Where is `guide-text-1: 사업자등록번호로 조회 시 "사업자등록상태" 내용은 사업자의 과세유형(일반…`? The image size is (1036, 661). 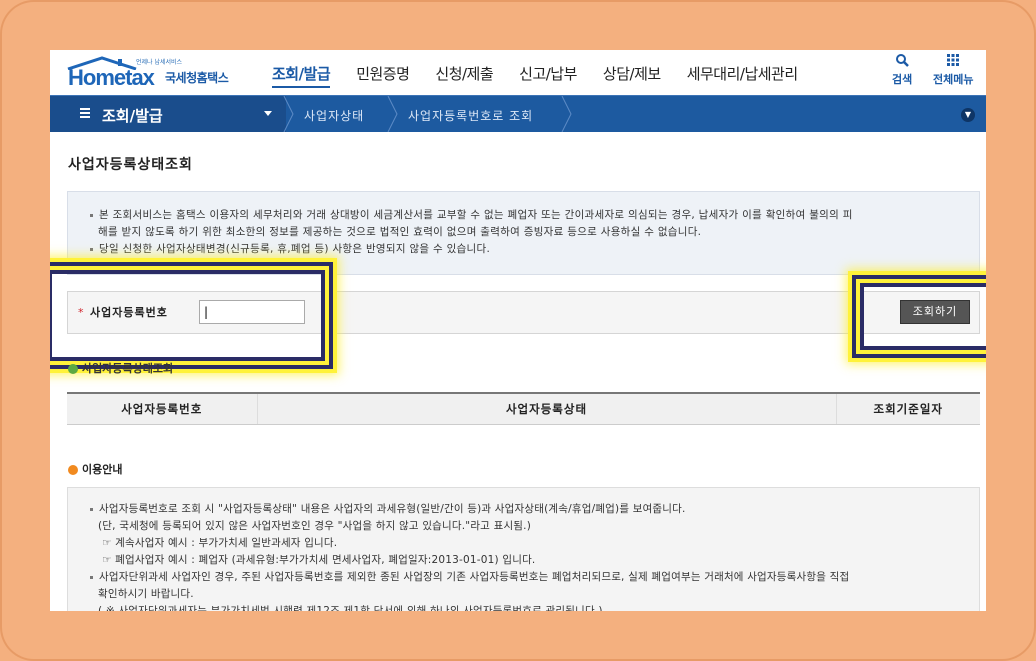
guide-text-1: 사업자등록번호로 조회 시 "사업자등록상태" 내용은 사업자의 과세유형(일반… is located at coordinates (392, 509).